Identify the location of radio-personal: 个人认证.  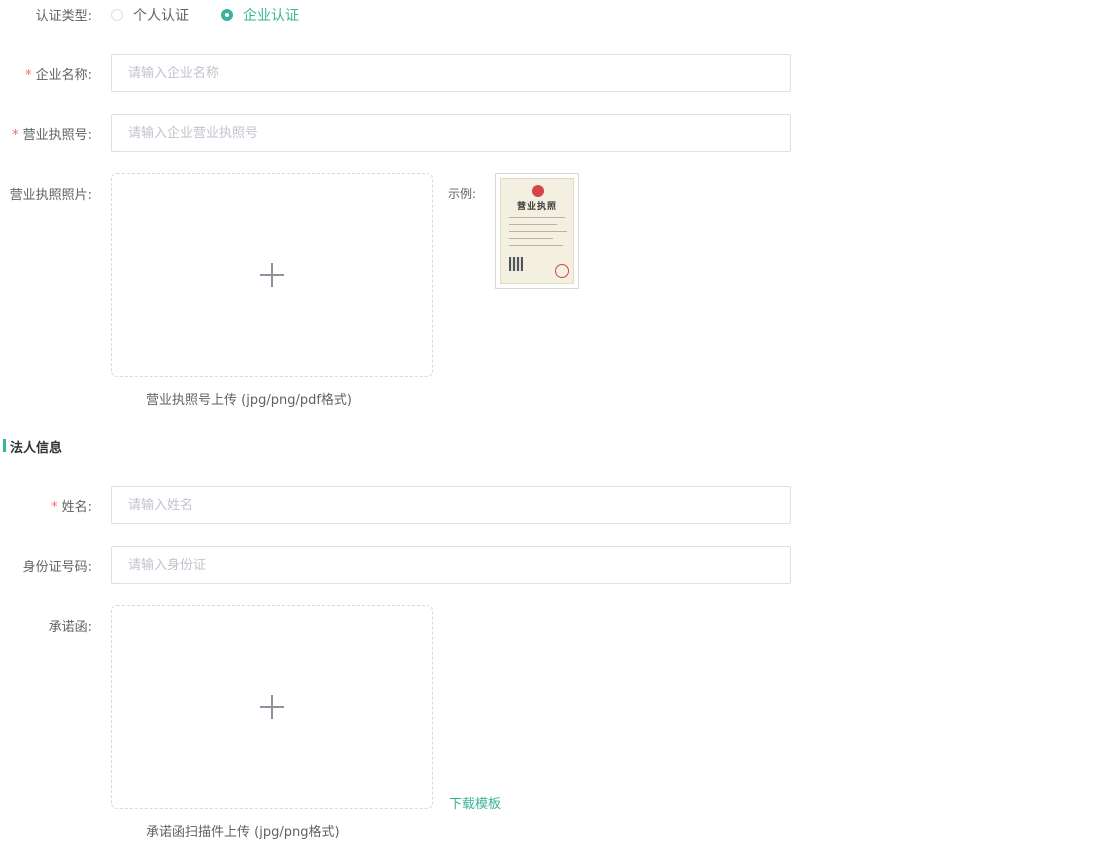
(150, 15).